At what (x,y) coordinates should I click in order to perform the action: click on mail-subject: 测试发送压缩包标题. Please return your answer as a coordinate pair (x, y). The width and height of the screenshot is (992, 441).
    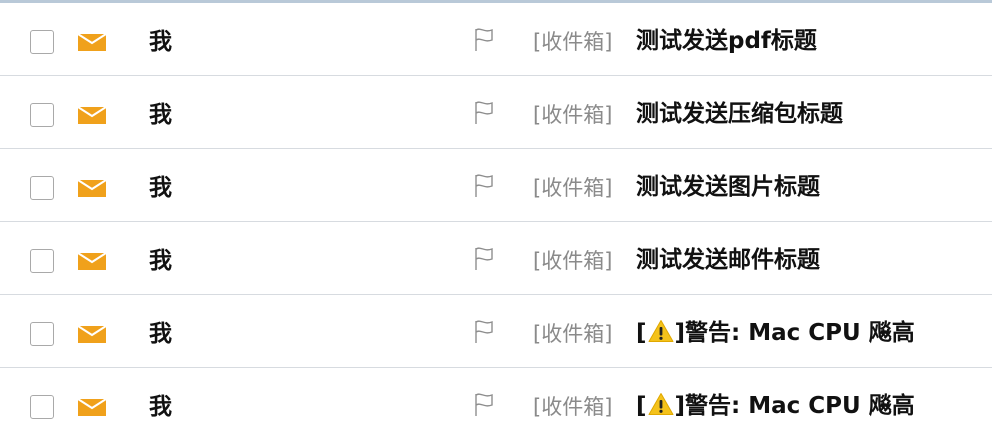
    Looking at the image, I should click on (739, 114).